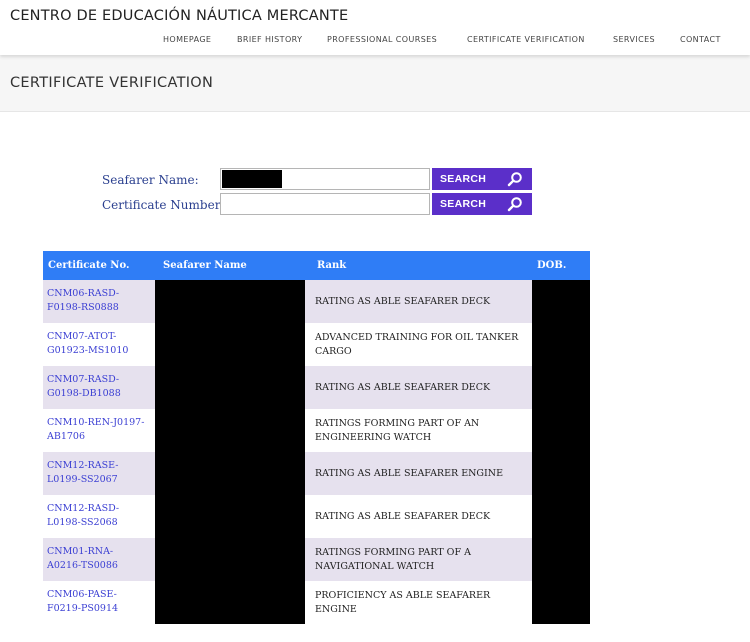 This screenshot has height=642, width=750. What do you see at coordinates (205, 265) in the screenshot?
I see `col-seafarer-name: Seafarer Name` at bounding box center [205, 265].